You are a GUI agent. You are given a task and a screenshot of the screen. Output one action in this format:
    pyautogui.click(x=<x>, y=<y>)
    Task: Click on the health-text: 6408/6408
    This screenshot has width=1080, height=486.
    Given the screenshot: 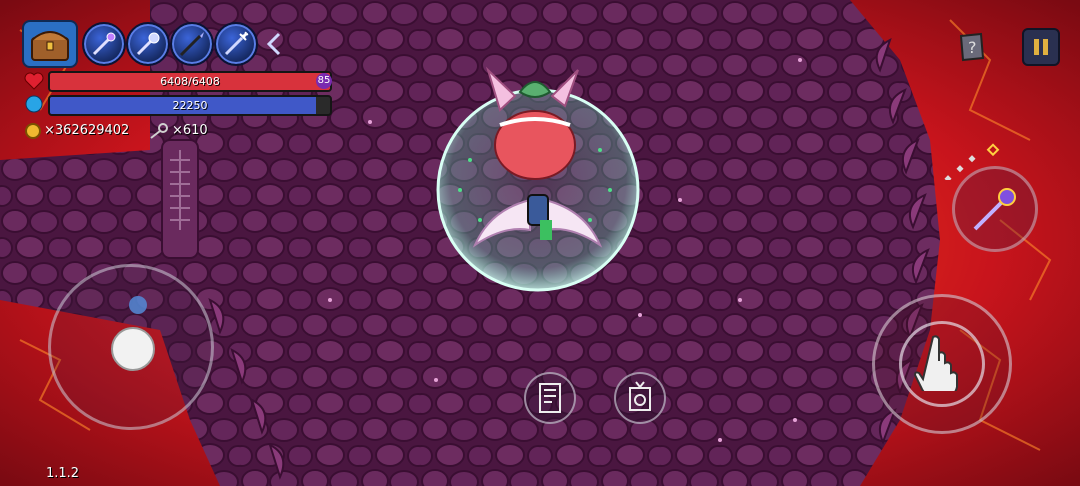 What is the action you would take?
    pyautogui.click(x=190, y=81)
    